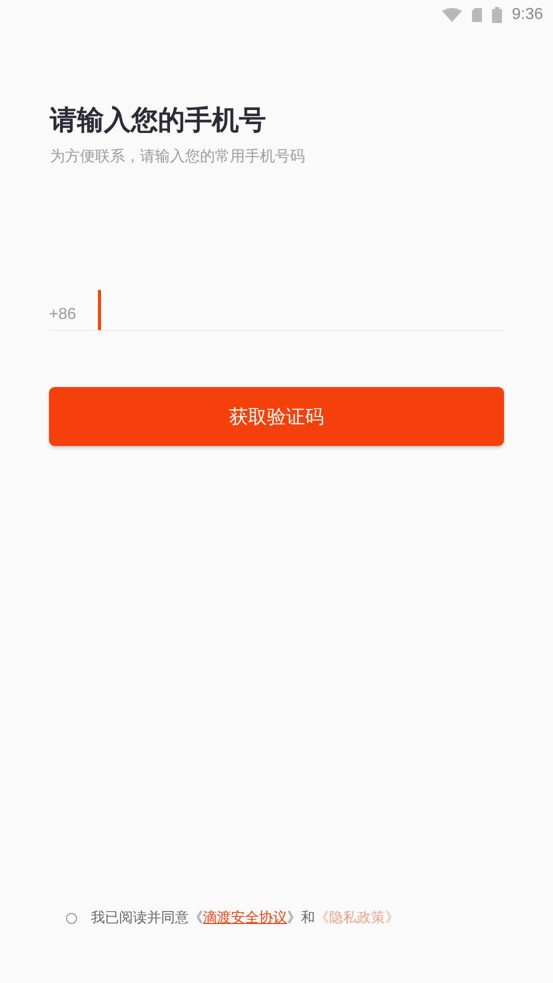 This screenshot has height=983, width=553. I want to click on page-subtitle: 为方便联系，请输入您的常用手机号码, so click(178, 156).